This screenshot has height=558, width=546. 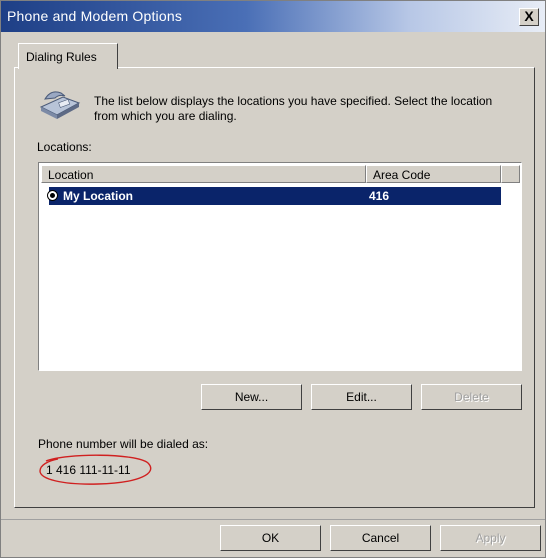 What do you see at coordinates (273, 16) in the screenshot?
I see `title-bar: Phone and Modem Options X` at bounding box center [273, 16].